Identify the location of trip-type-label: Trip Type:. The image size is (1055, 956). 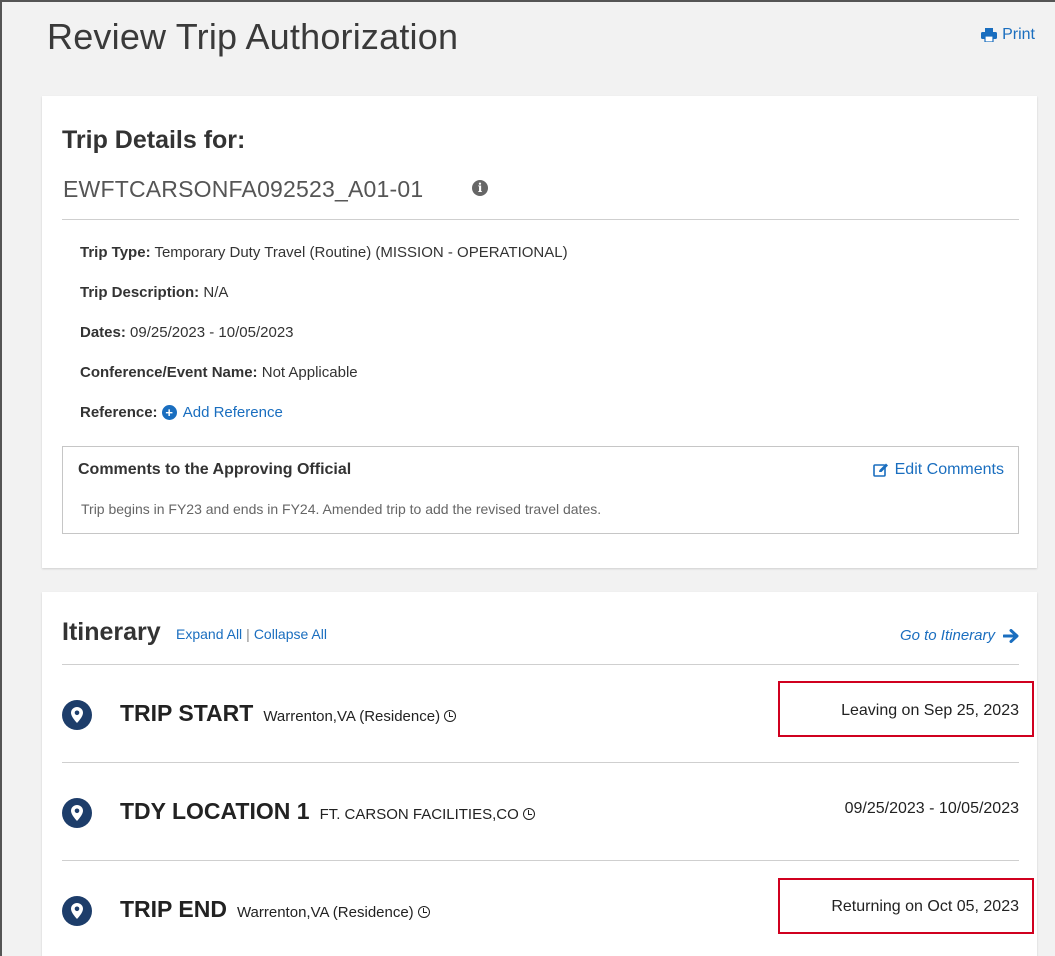
(115, 252).